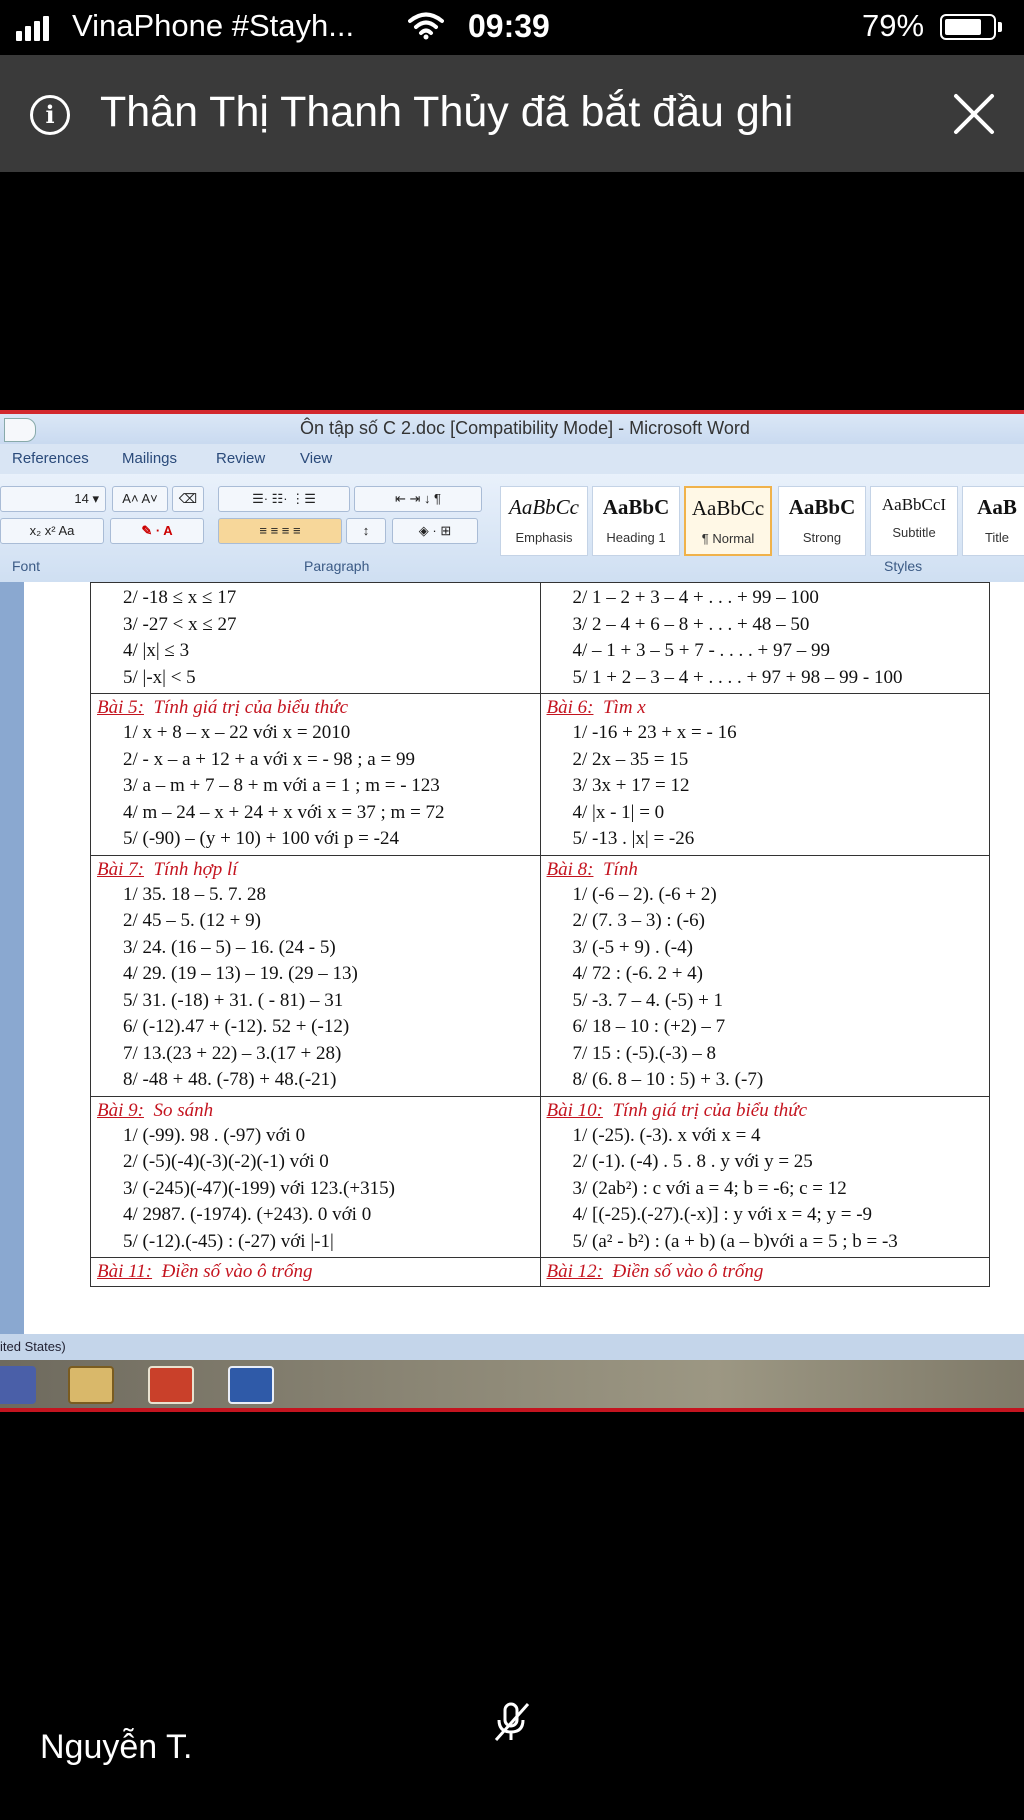 The image size is (1024, 1820). What do you see at coordinates (620, 869) in the screenshot?
I see `exercise-instruction: Tính` at bounding box center [620, 869].